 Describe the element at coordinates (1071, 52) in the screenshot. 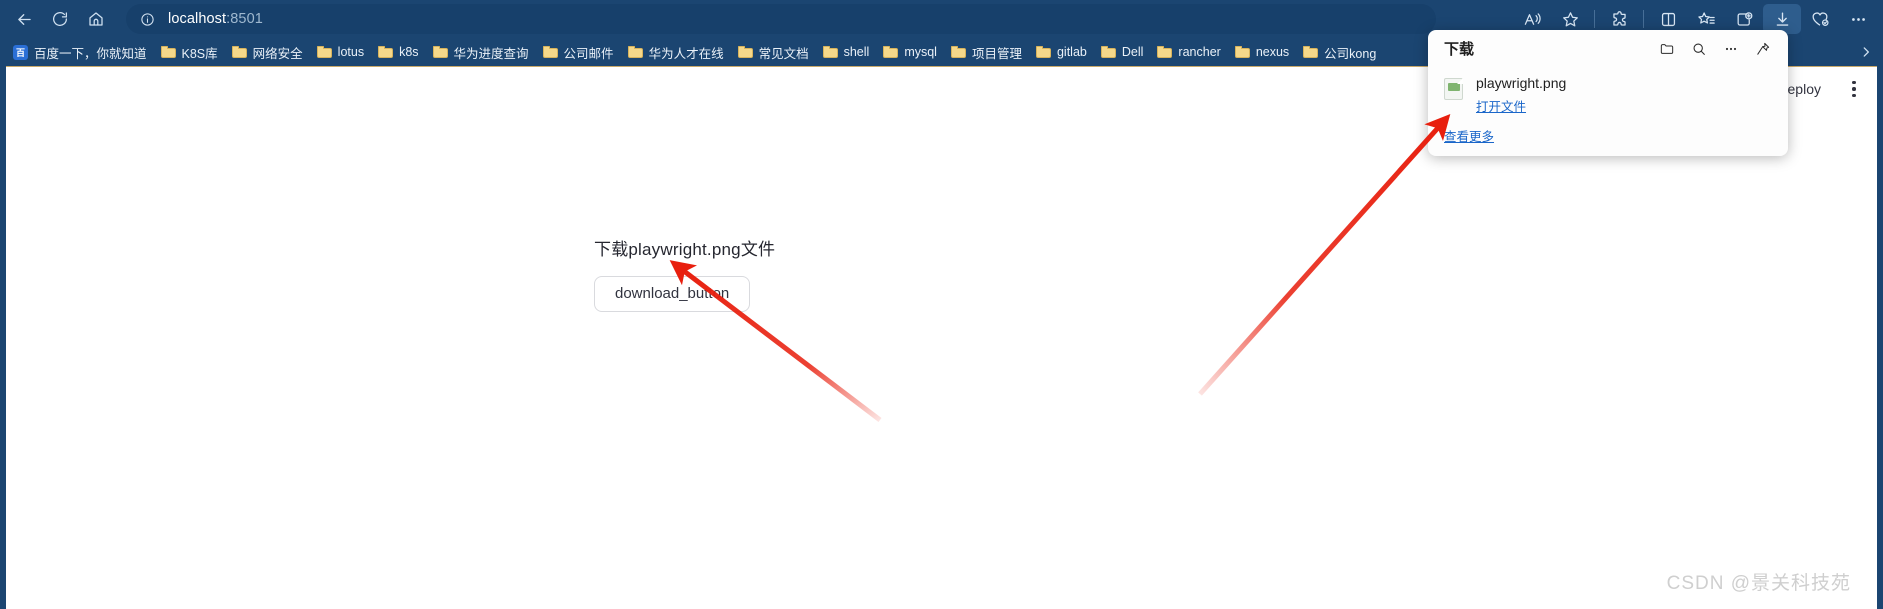

I see `bookmark-label: gitlab` at that location.